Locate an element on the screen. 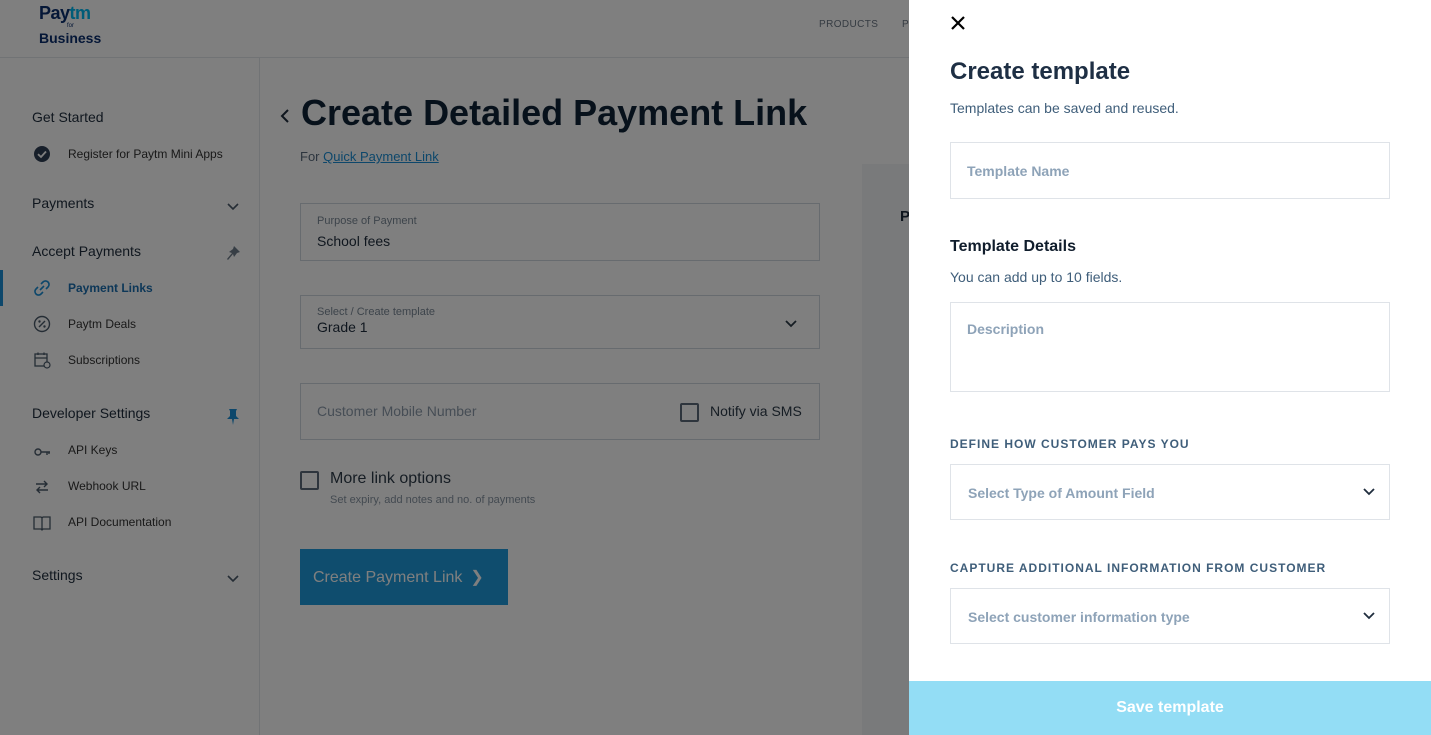 Image resolution: width=1431 pixels, height=735 pixels. template-name-input is located at coordinates (1170, 170).